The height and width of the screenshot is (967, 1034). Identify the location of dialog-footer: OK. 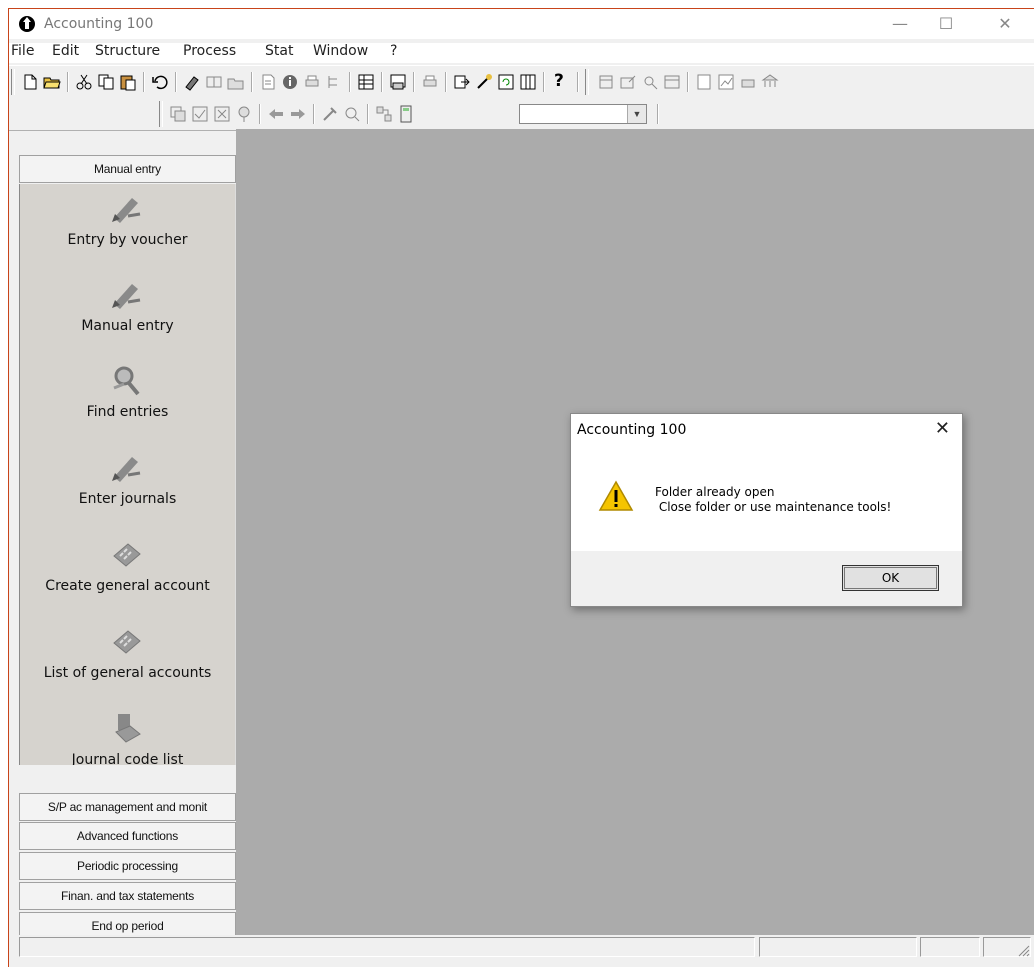
(766, 578).